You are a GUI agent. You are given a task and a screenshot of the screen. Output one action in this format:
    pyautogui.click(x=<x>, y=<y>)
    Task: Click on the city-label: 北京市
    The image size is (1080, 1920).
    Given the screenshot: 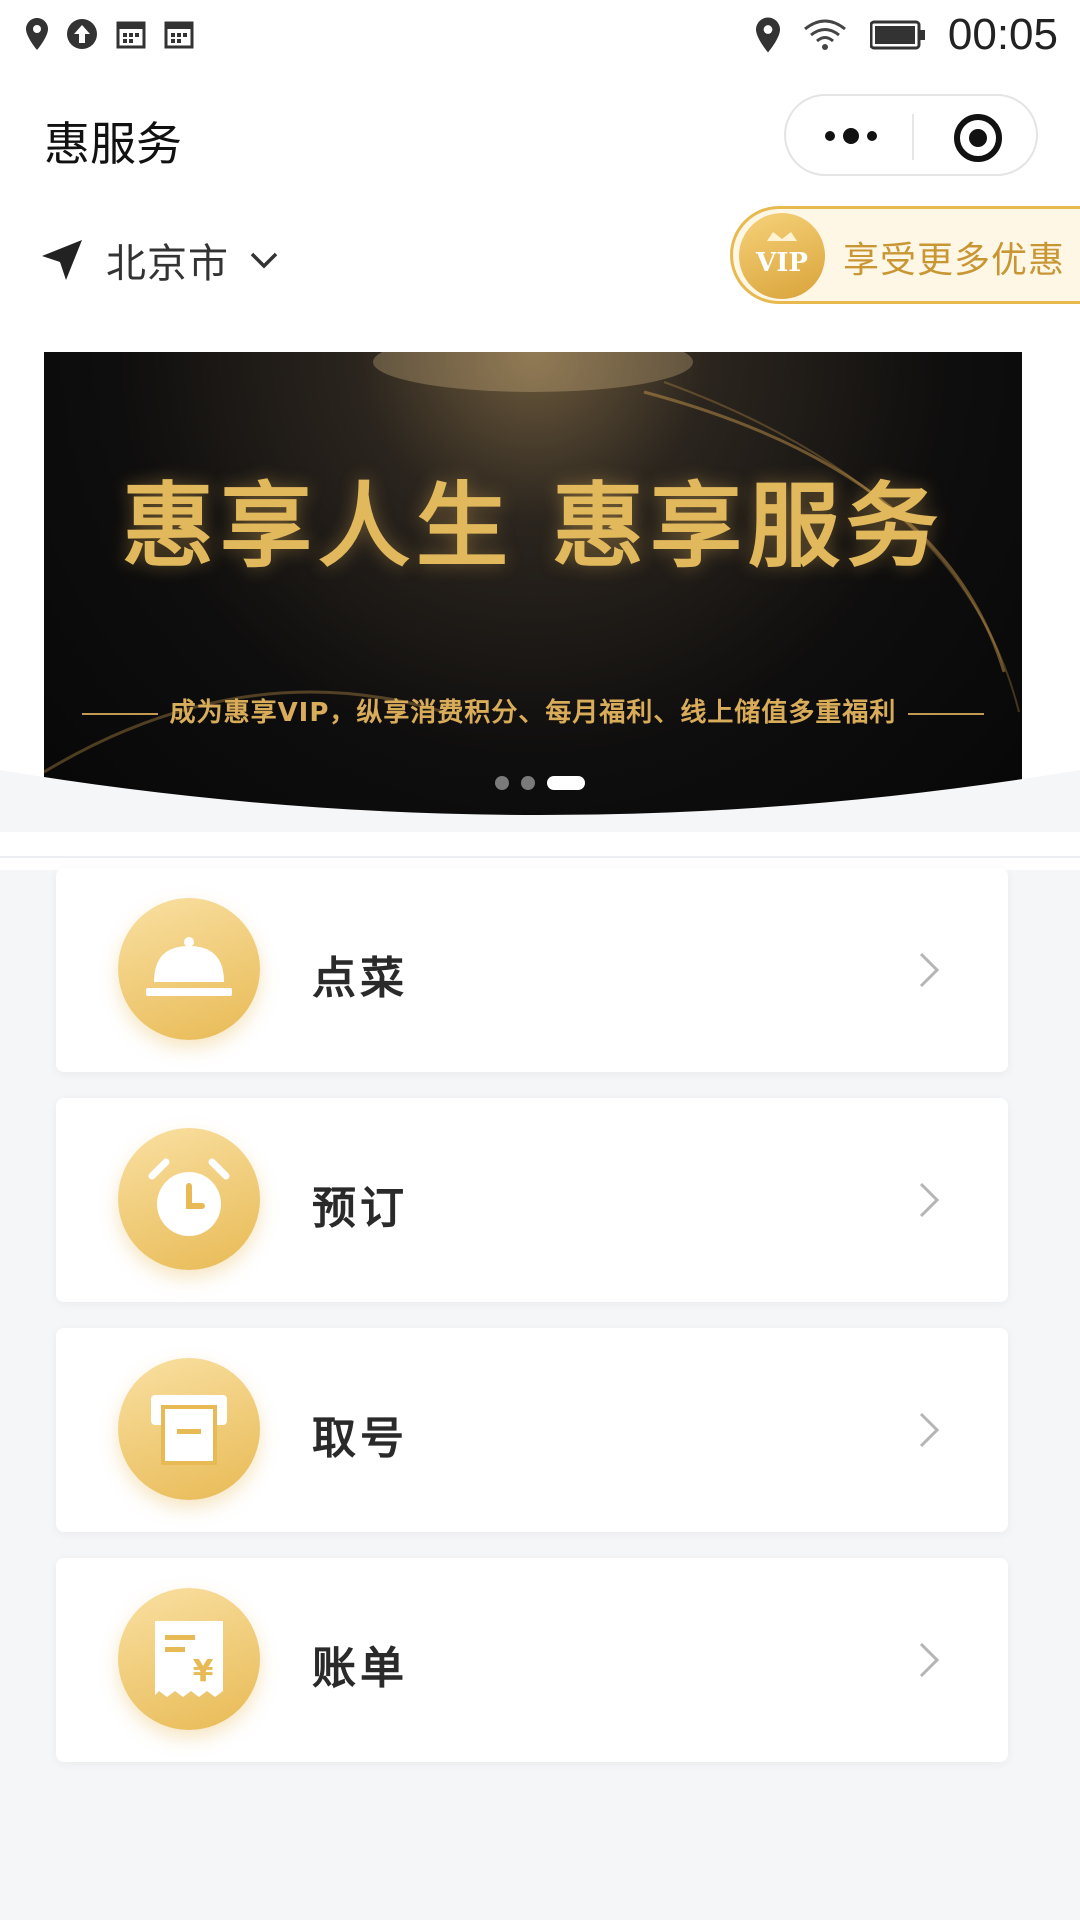 What is the action you would take?
    pyautogui.click(x=167, y=264)
    